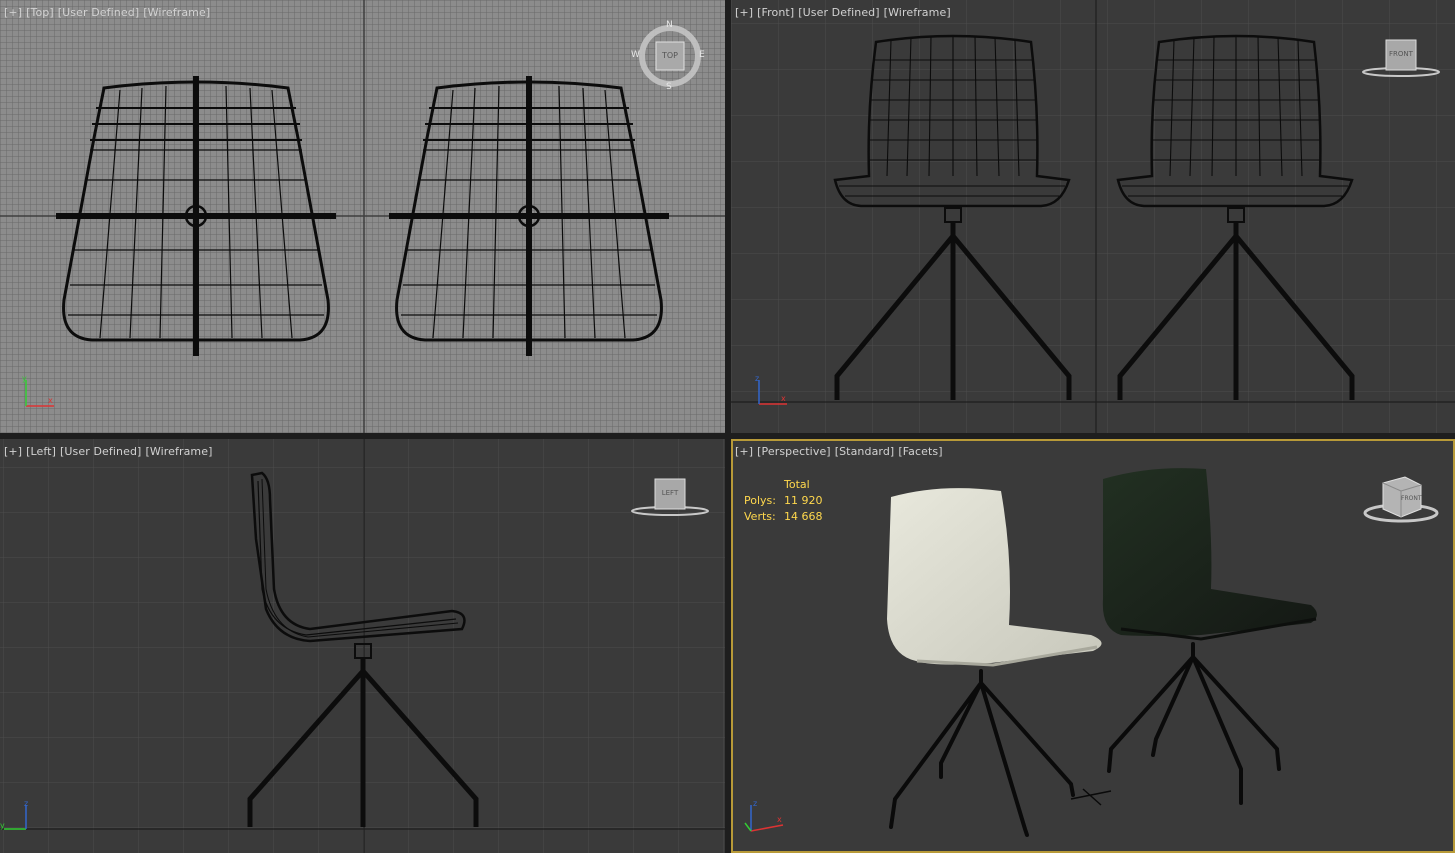 The width and height of the screenshot is (1455, 853). I want to click on stats-header: Total, so click(797, 484).